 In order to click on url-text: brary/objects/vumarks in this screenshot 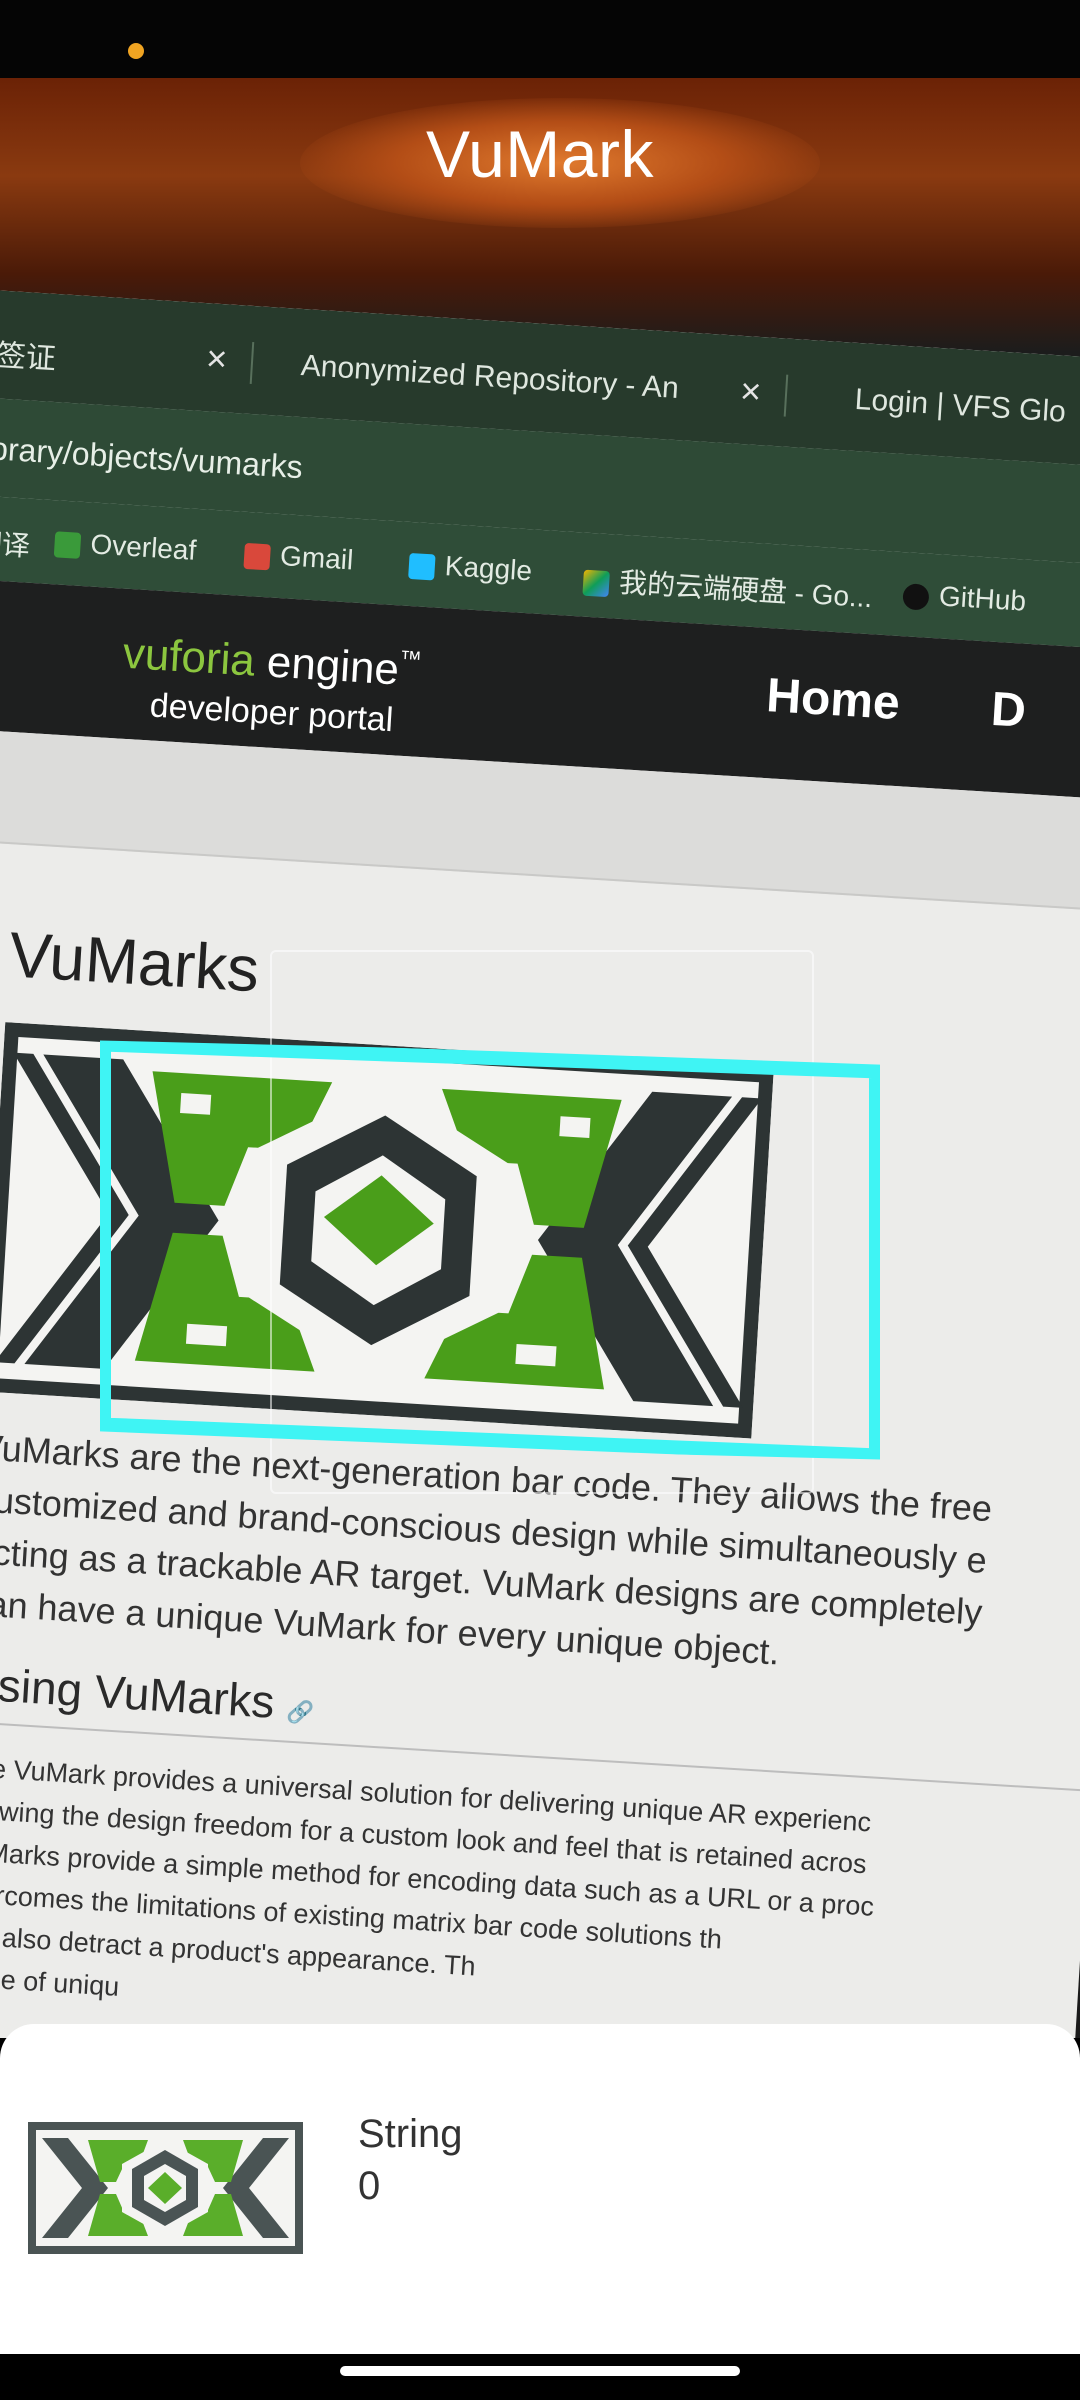, I will do `click(152, 458)`.